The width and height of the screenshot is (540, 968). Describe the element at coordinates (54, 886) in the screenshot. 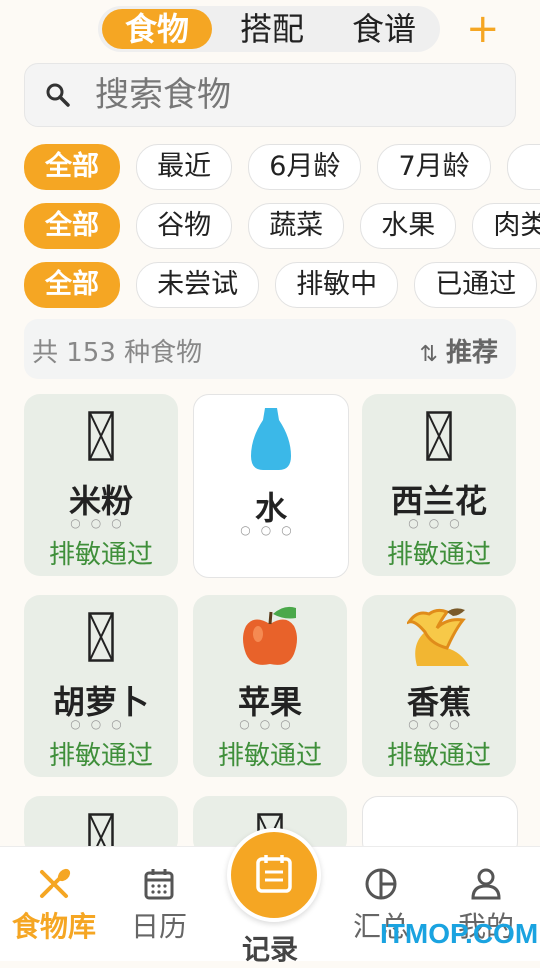

I see `utensils-icon` at that location.